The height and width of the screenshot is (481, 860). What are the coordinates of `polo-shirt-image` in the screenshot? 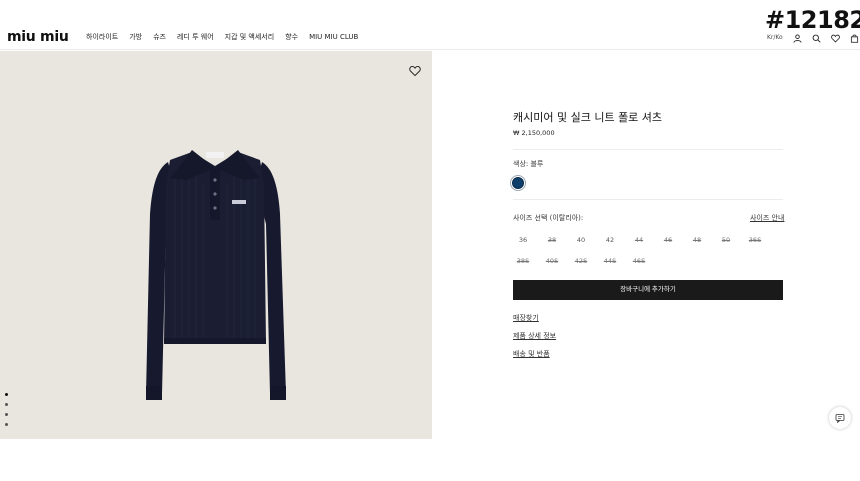 It's located at (216, 275).